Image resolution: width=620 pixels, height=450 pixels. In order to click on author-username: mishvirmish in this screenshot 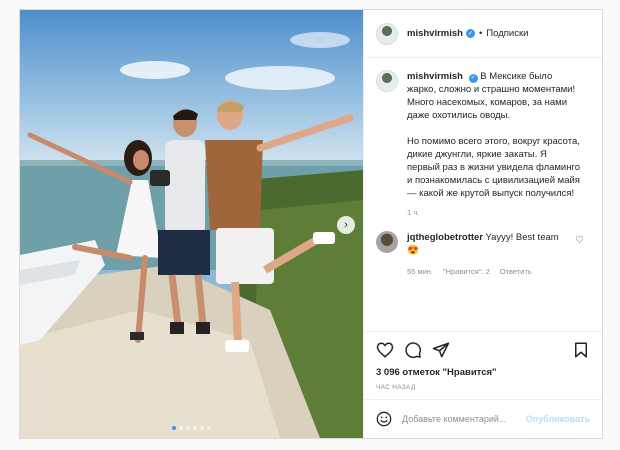, I will do `click(435, 33)`.